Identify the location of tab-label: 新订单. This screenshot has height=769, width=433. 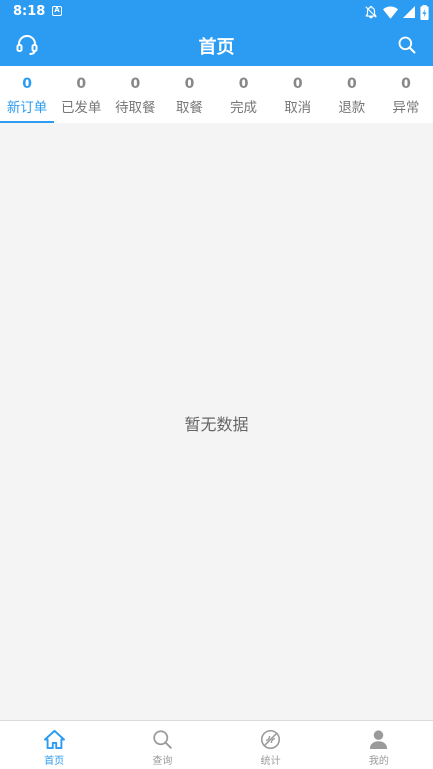
(27, 108).